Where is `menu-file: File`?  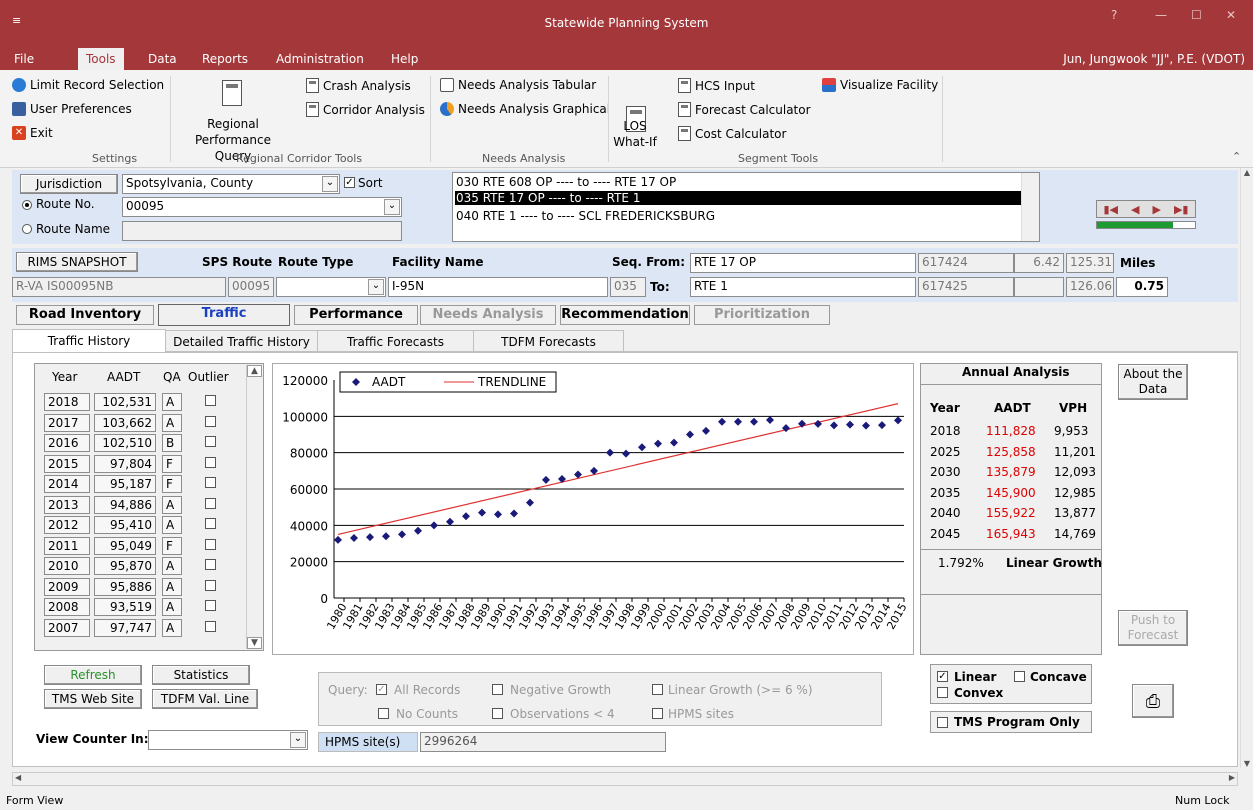 menu-file: File is located at coordinates (24, 59).